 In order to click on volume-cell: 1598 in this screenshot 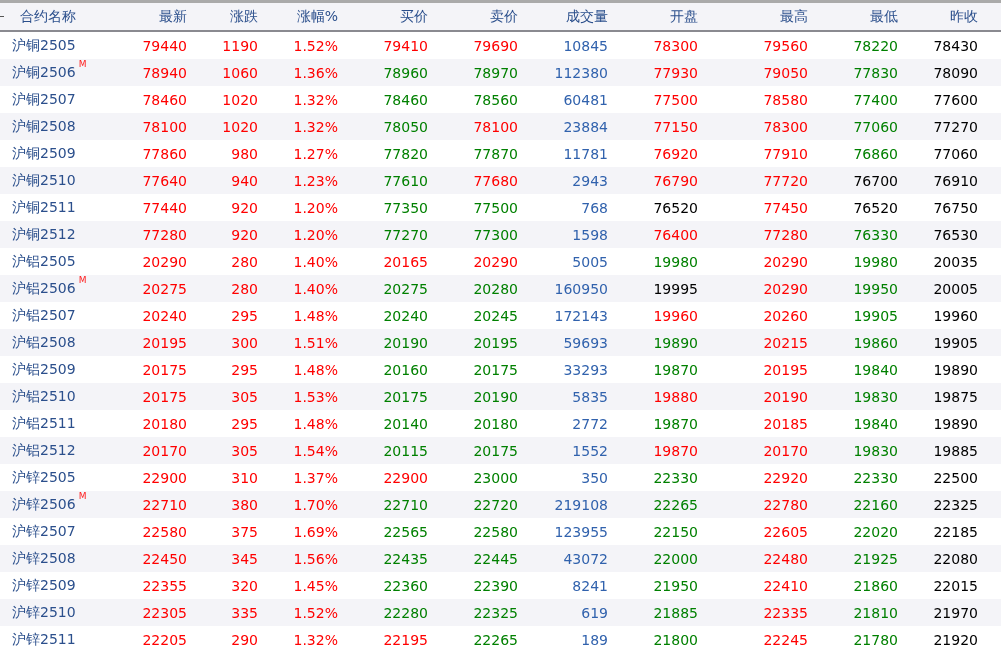, I will do `click(590, 234)`.